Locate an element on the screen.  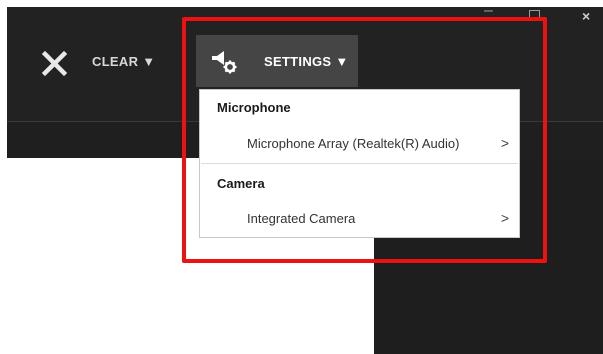
close-window-button: × is located at coordinates (586, 16).